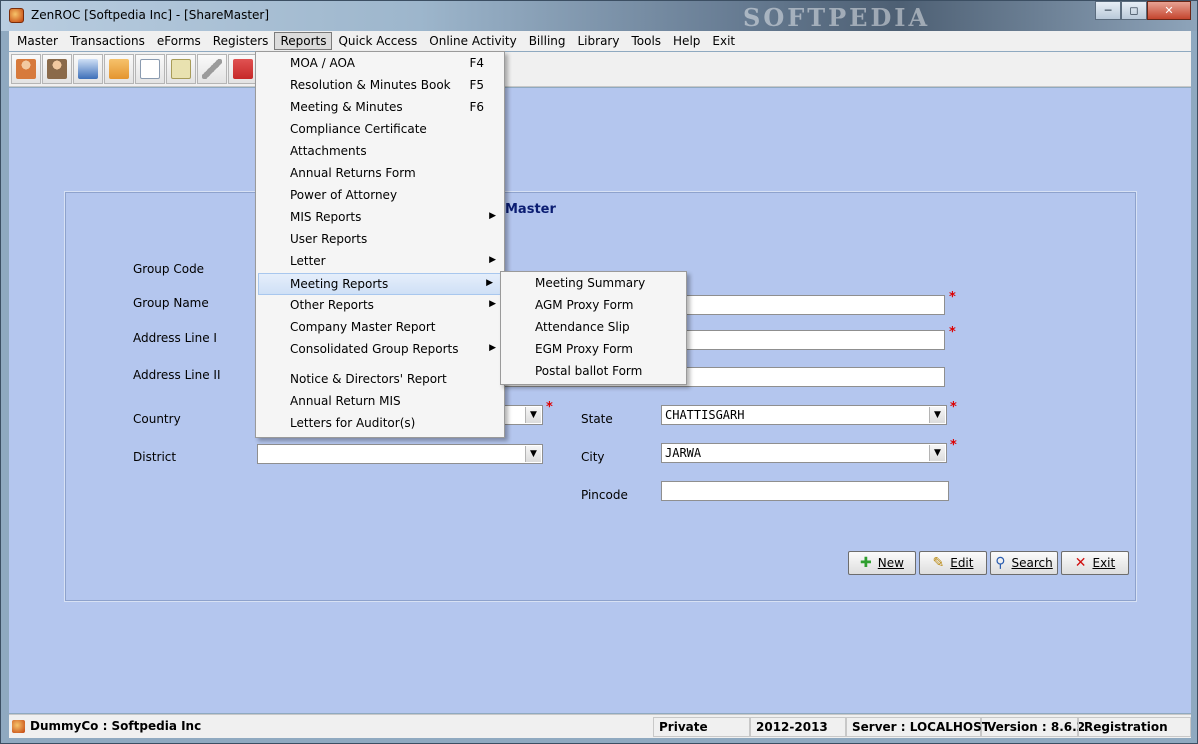 Image resolution: width=1198 pixels, height=744 pixels. I want to click on maximize-button: ◻, so click(1134, 10).